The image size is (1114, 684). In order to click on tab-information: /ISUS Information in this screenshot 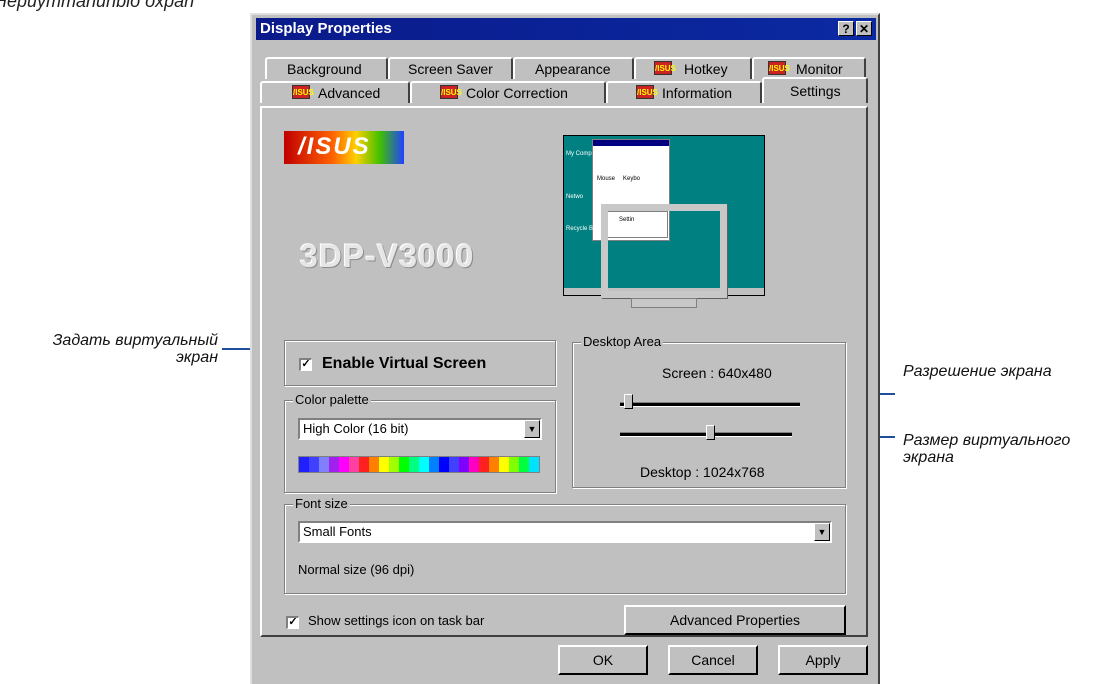, I will do `click(684, 92)`.